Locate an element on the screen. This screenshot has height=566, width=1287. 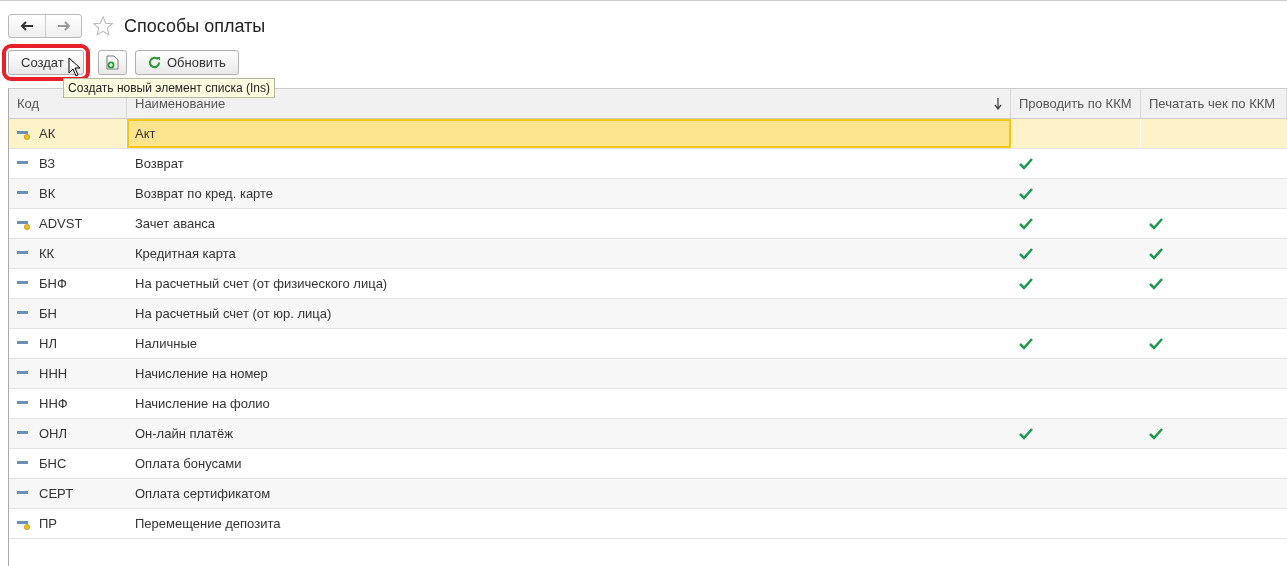
table-row: ОНЛ Он-лайн платёж is located at coordinates (648, 434).